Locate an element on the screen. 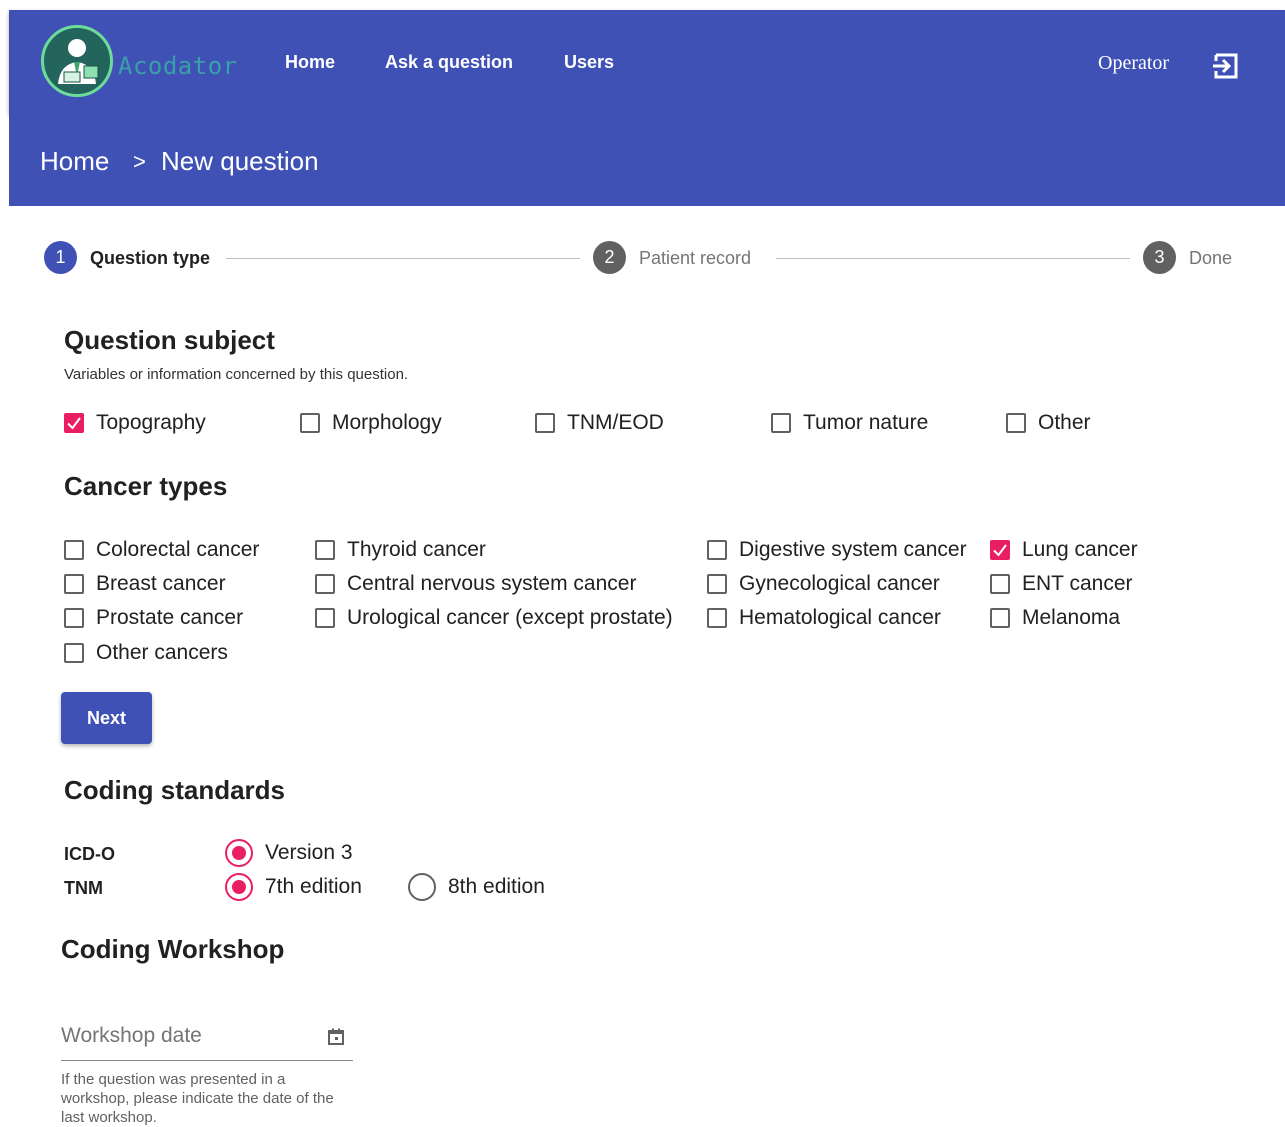 Image resolution: width=1285 pixels, height=1127 pixels. checkbox-urological-cancer: Urological cancer (except prostate) is located at coordinates (494, 618).